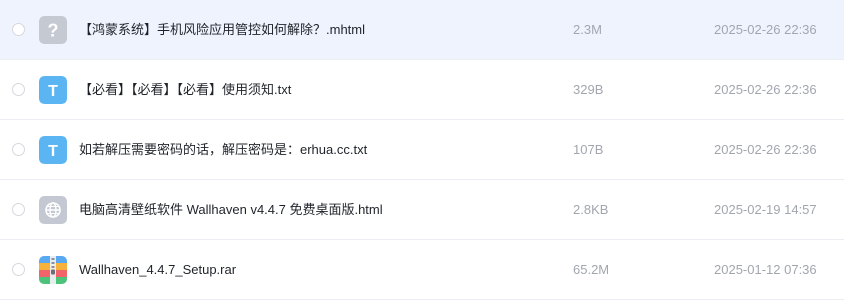  What do you see at coordinates (591, 269) in the screenshot?
I see `file-size: 65.2M` at bounding box center [591, 269].